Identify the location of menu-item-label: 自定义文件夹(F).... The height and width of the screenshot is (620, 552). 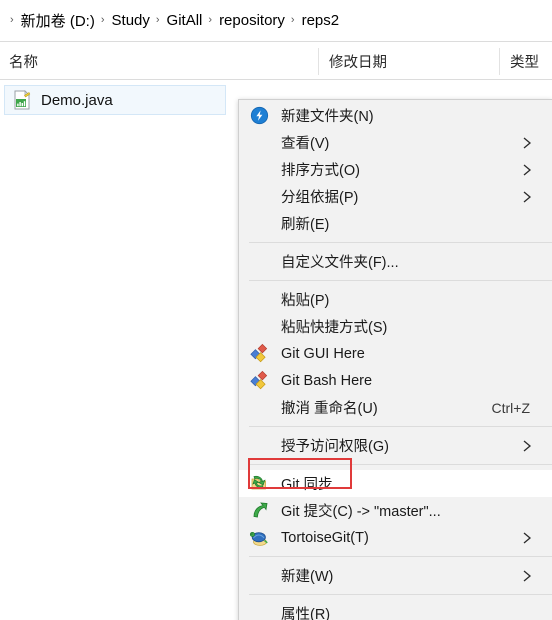
(340, 263).